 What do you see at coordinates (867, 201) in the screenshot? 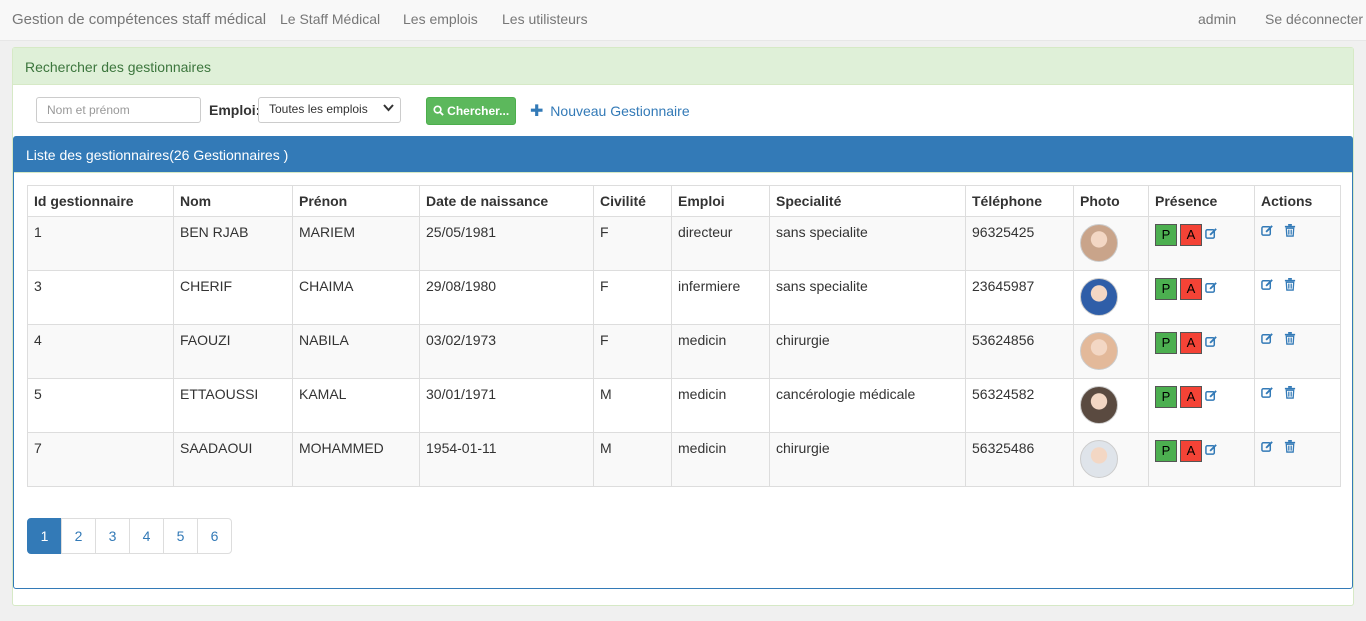
I see `col-specialite: Specialité` at bounding box center [867, 201].